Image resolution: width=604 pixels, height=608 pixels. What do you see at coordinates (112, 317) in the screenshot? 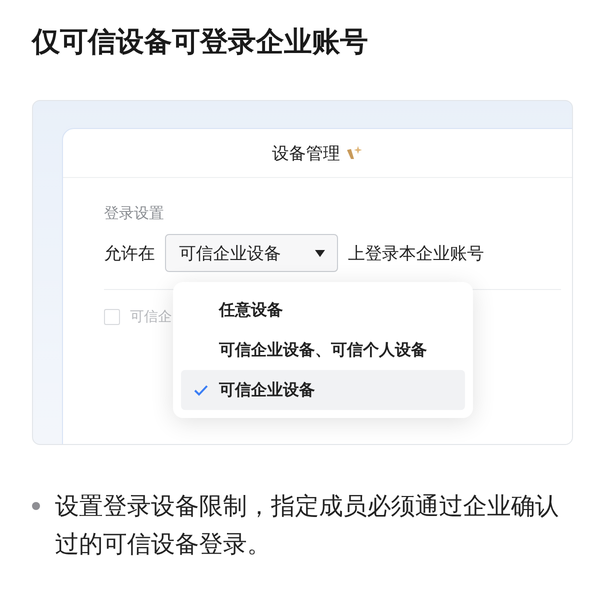
I see `checkbox` at bounding box center [112, 317].